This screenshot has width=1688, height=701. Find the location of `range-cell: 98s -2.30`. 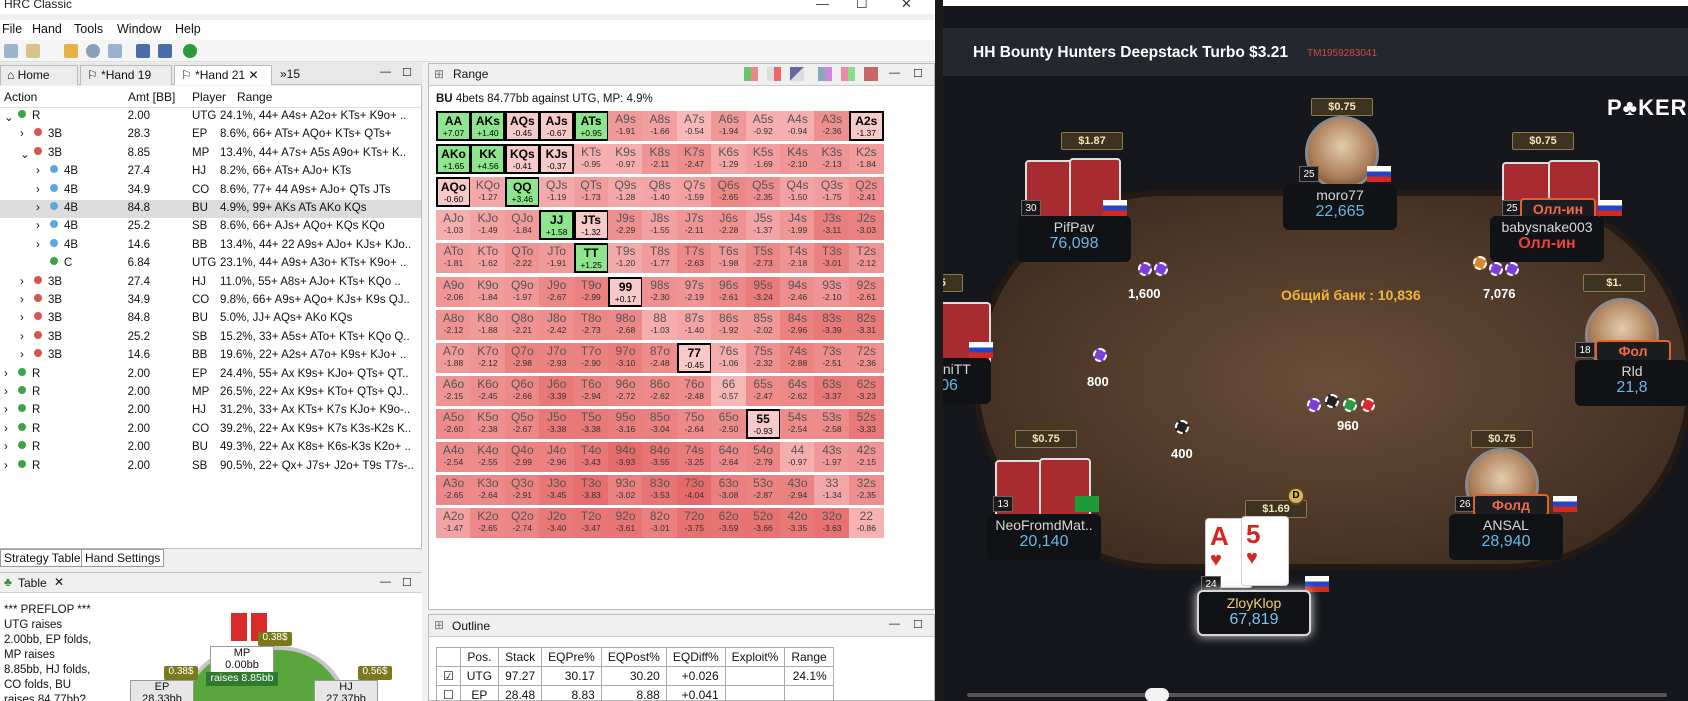

range-cell: 98s -2.30 is located at coordinates (660, 291).